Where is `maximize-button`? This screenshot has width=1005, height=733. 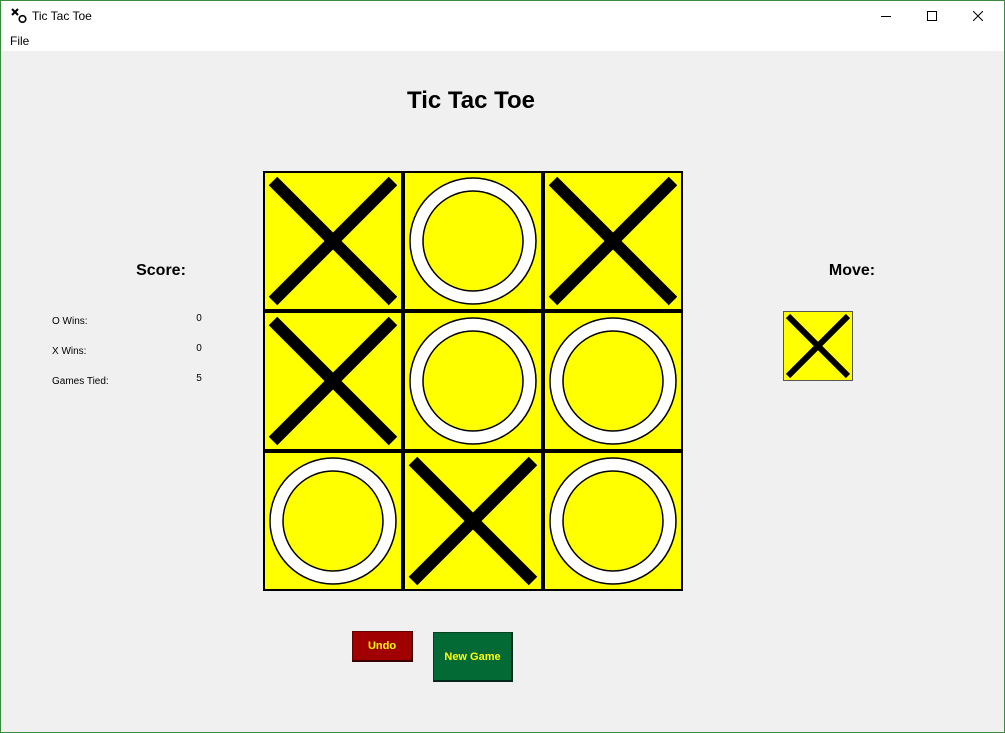 maximize-button is located at coordinates (932, 16).